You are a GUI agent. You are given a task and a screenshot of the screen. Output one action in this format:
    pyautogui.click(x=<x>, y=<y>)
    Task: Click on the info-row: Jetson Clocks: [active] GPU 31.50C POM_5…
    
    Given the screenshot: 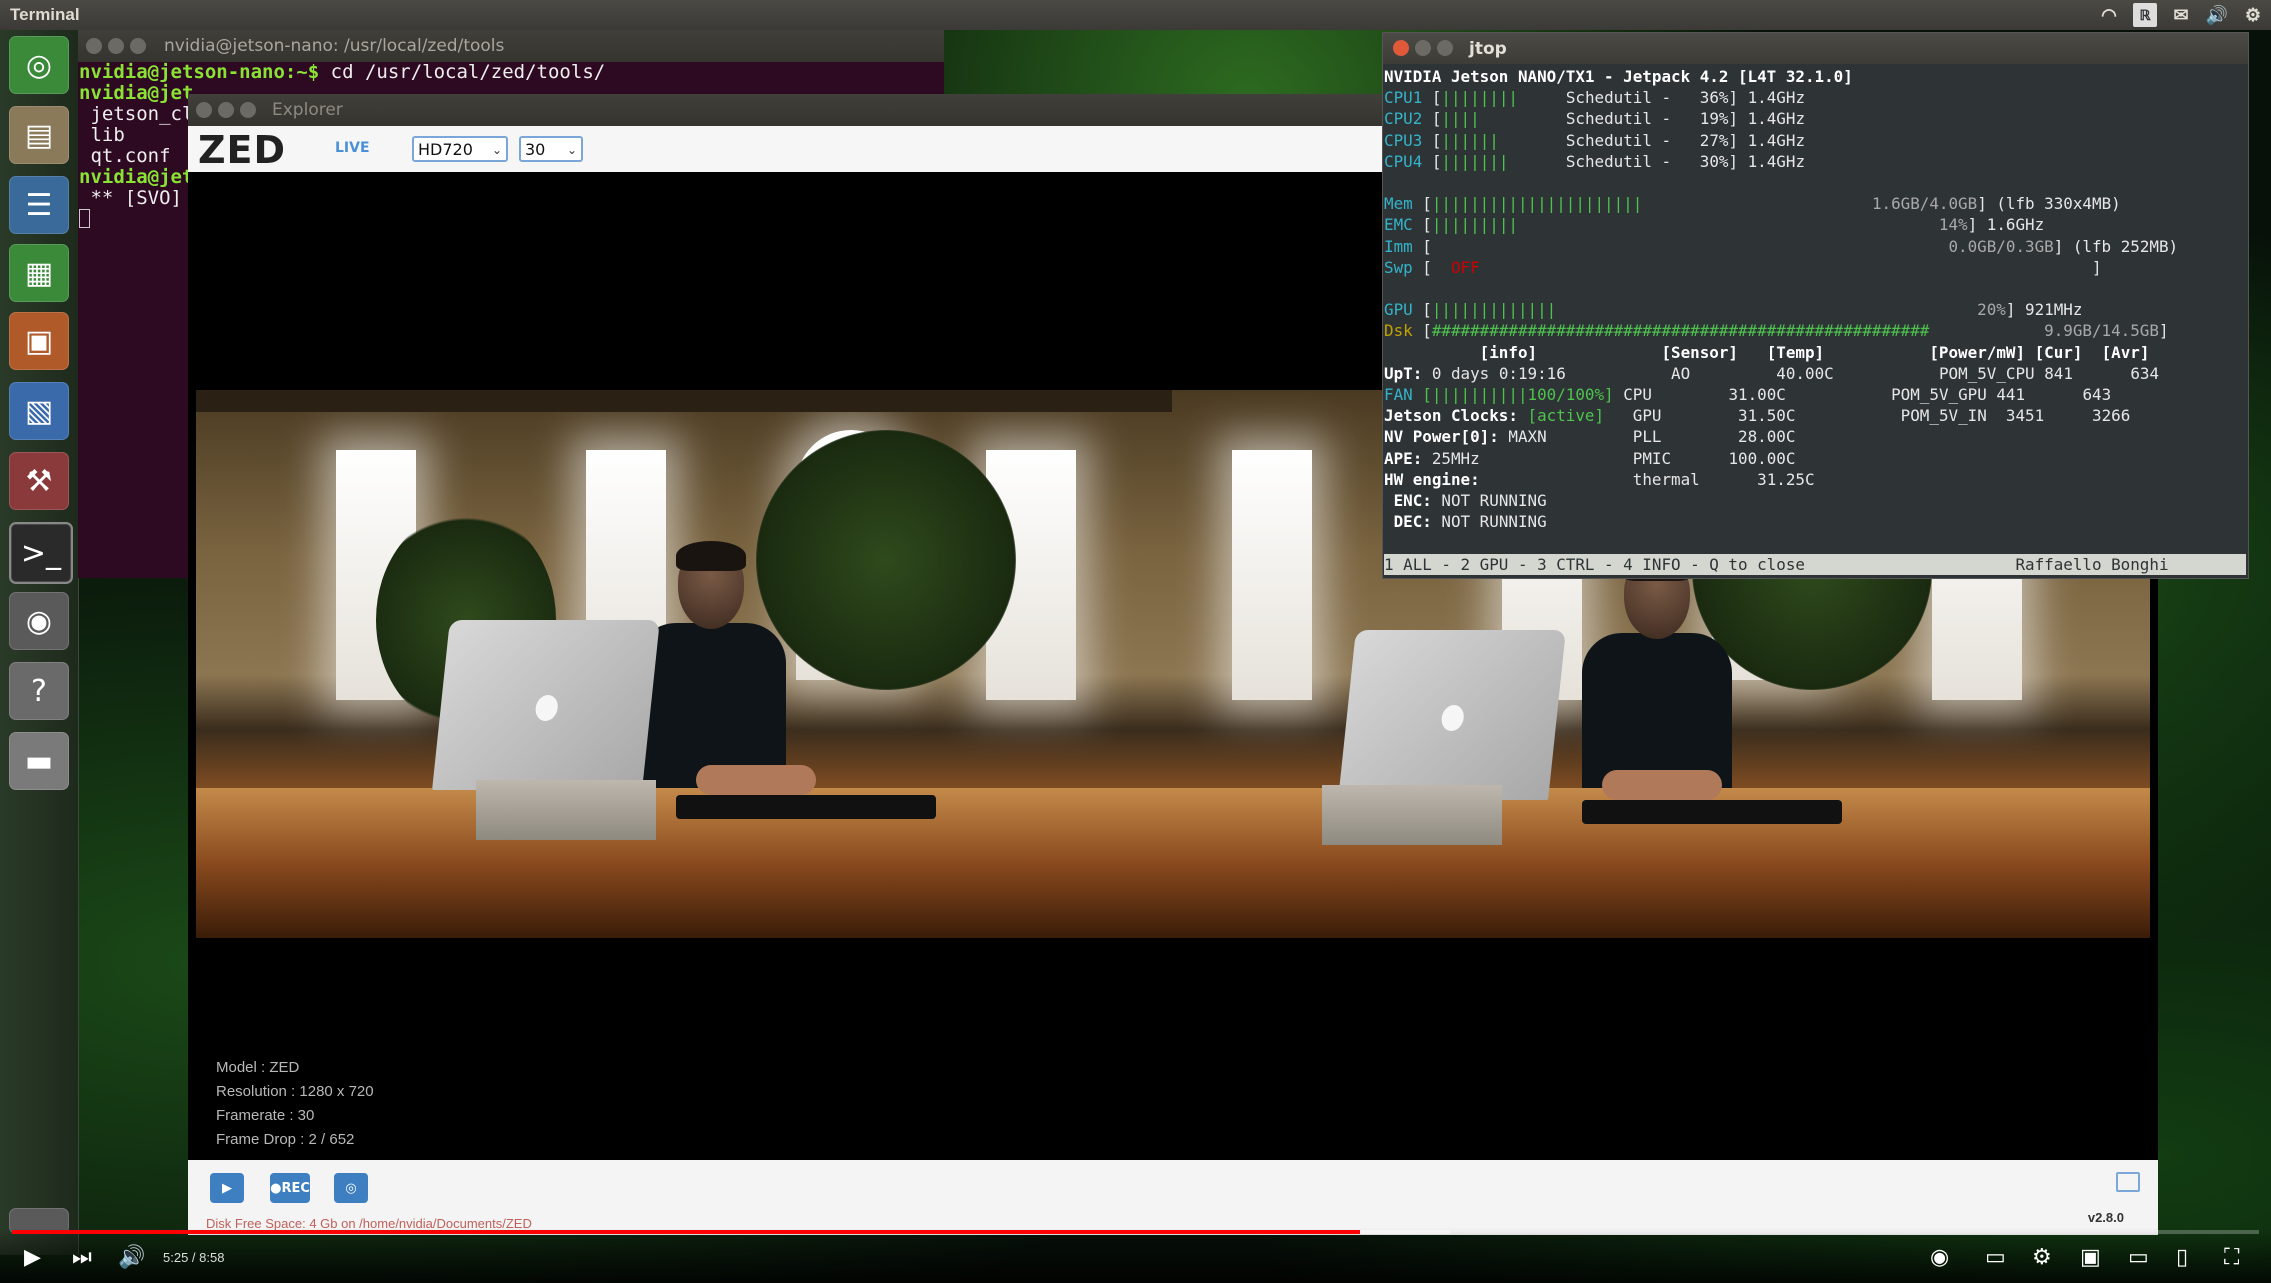 What is the action you would take?
    pyautogui.click(x=1757, y=416)
    